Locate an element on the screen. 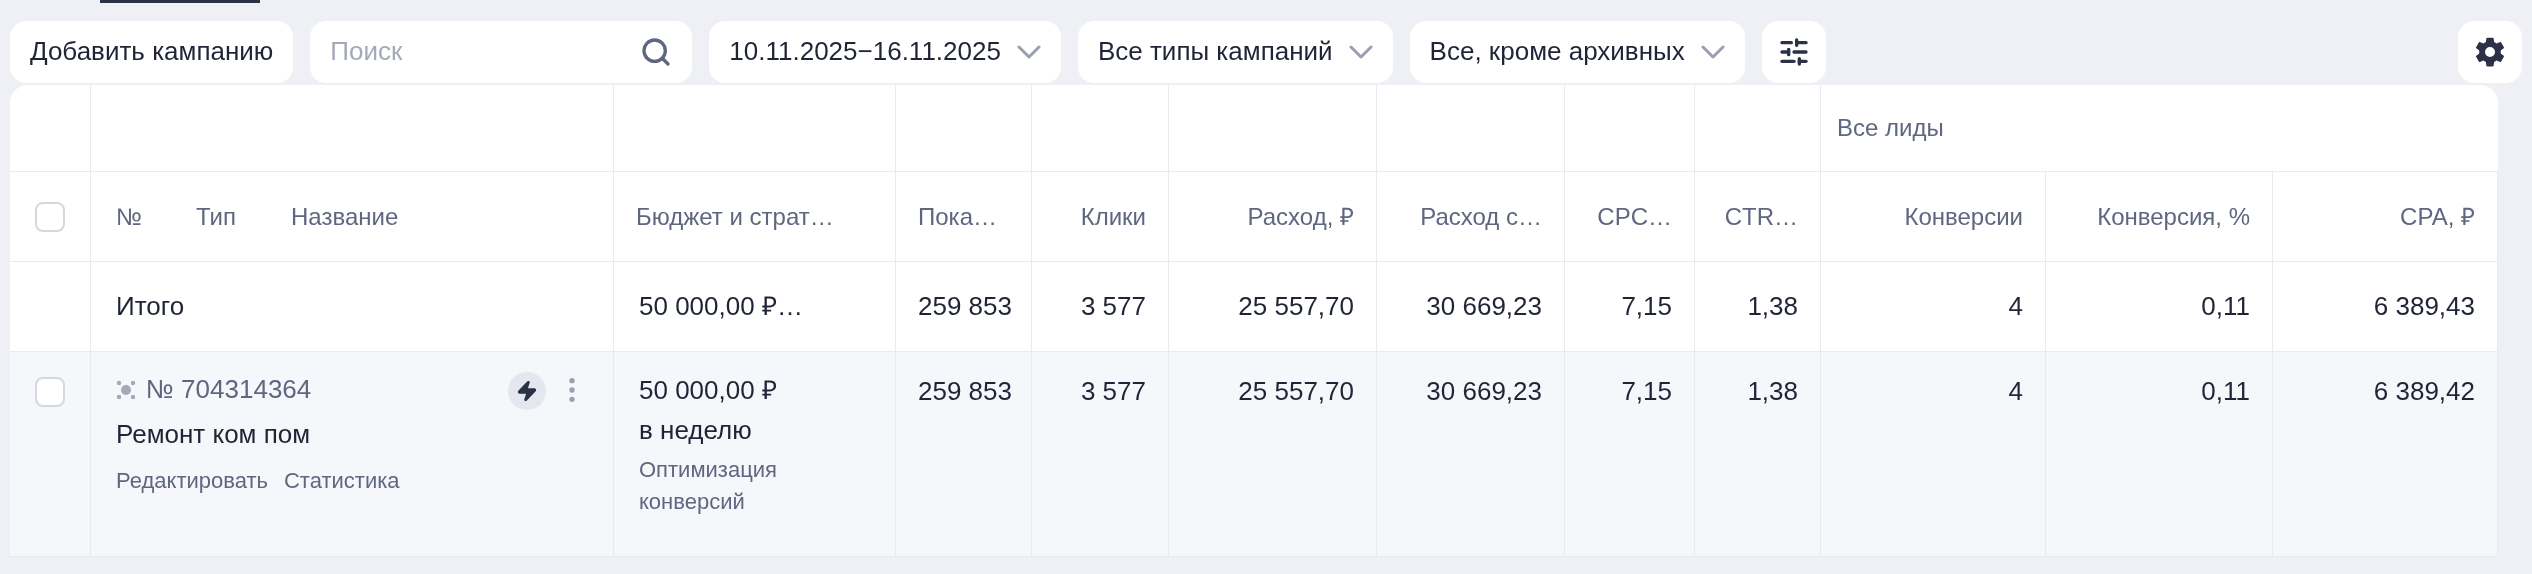 The width and height of the screenshot is (2532, 574). total-label: Итого is located at coordinates (150, 306).